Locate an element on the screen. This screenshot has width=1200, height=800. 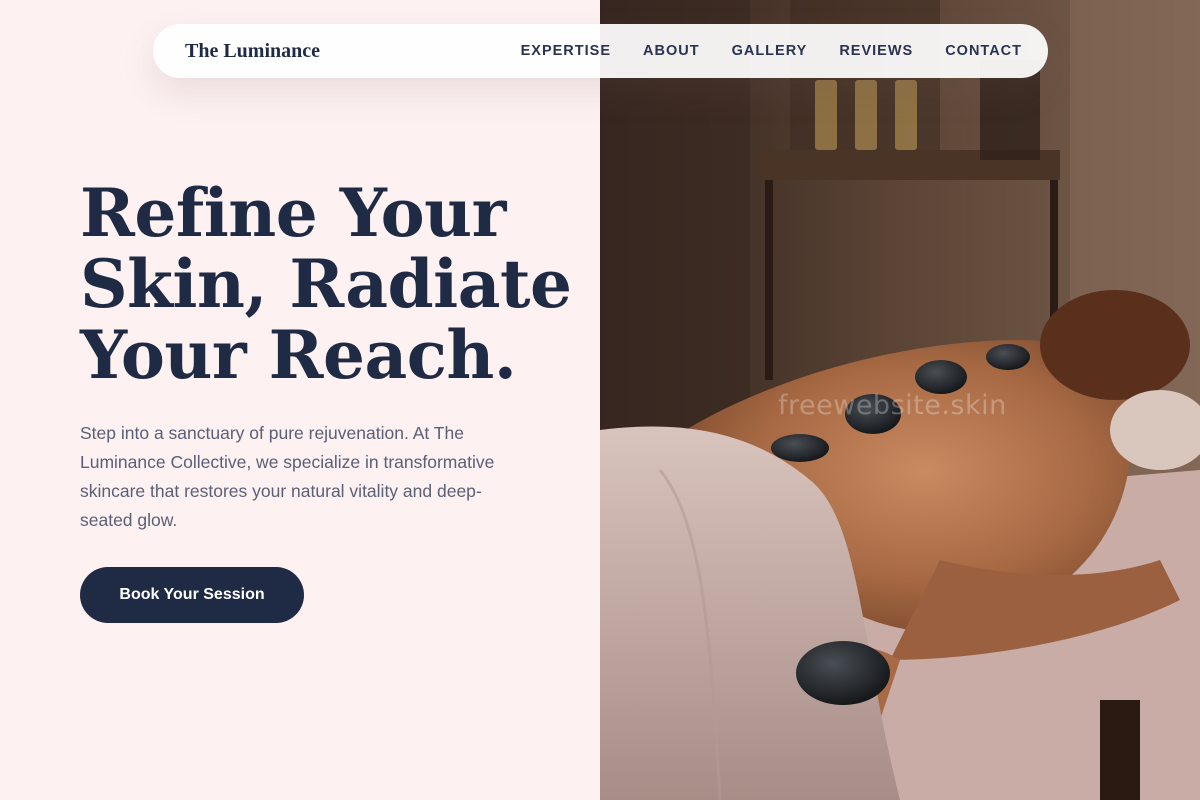
brand-logo-text: The Luminance is located at coordinates (252, 51).